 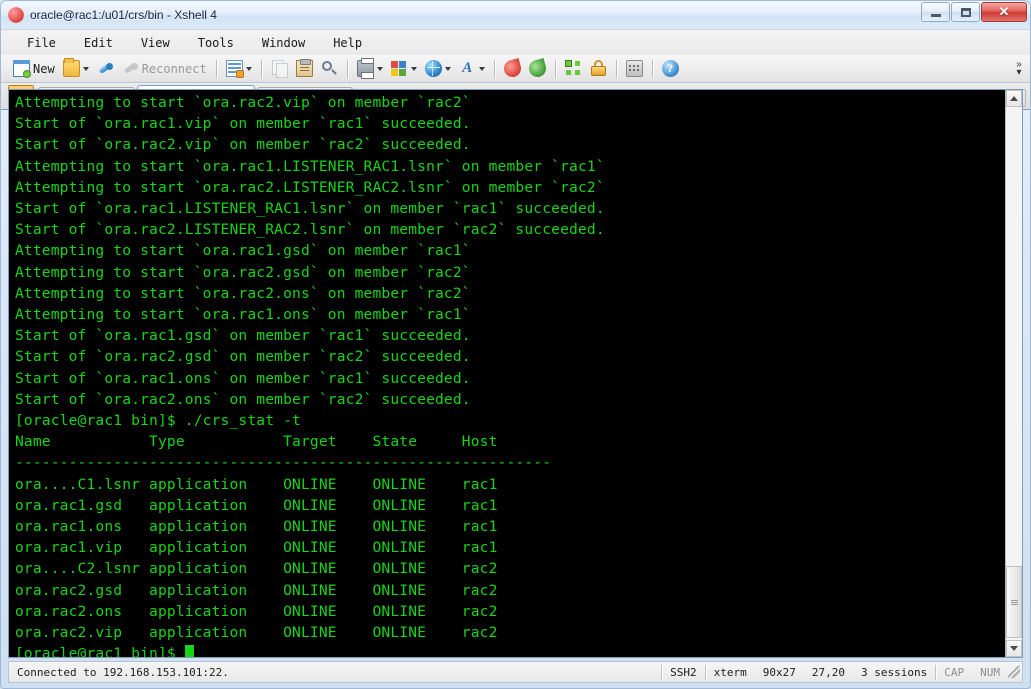 I want to click on xshell-icon, so click(x=16, y=15).